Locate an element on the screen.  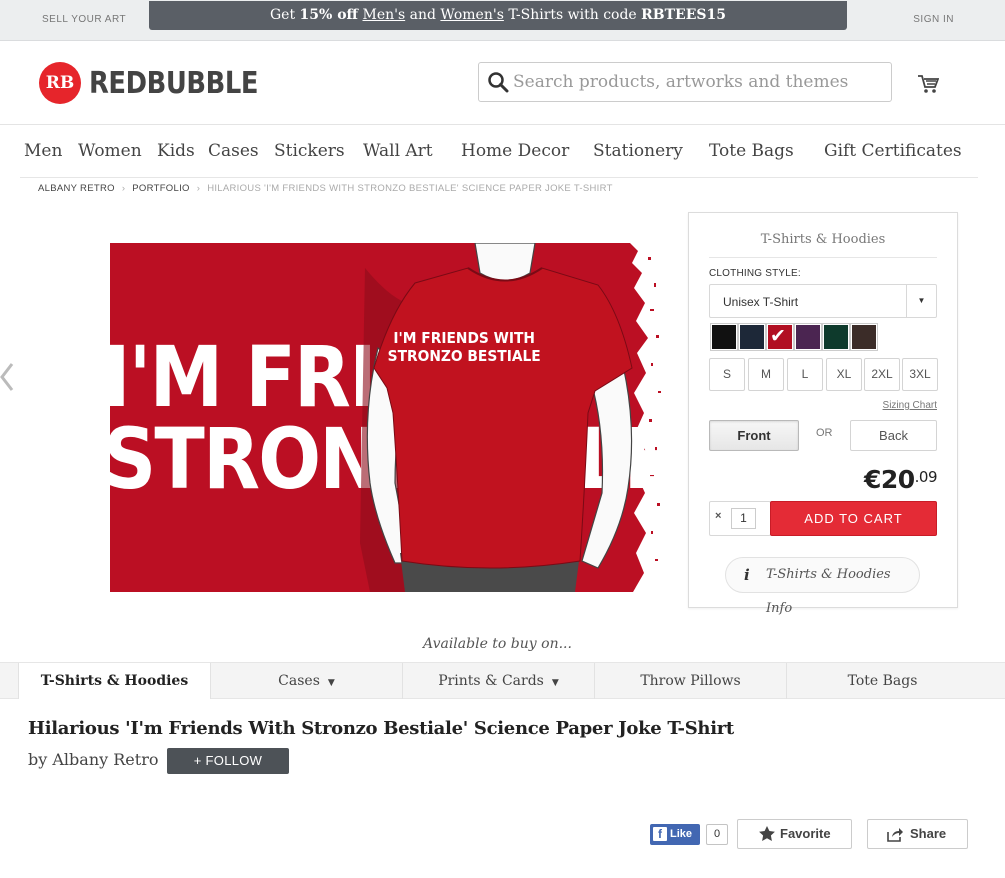
nav-divider is located at coordinates (499, 177).